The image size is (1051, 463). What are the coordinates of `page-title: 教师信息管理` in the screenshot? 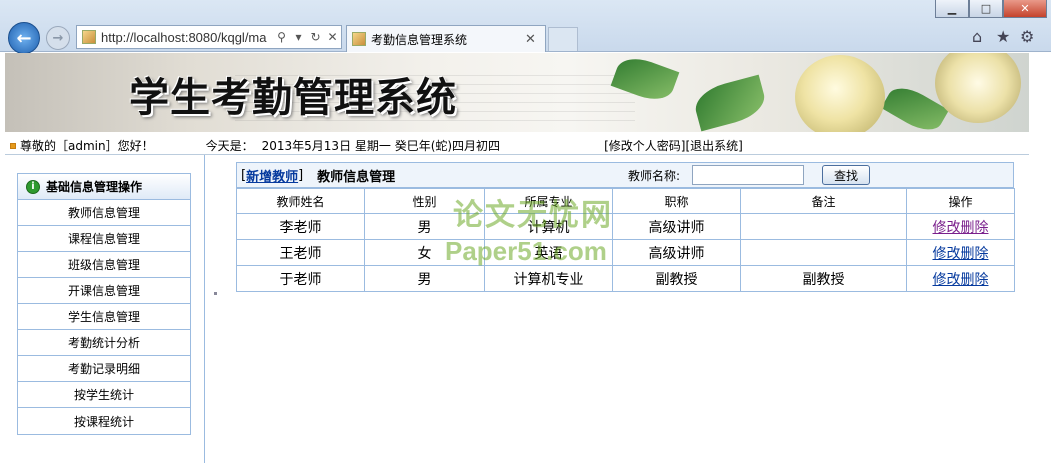 It's located at (356, 177).